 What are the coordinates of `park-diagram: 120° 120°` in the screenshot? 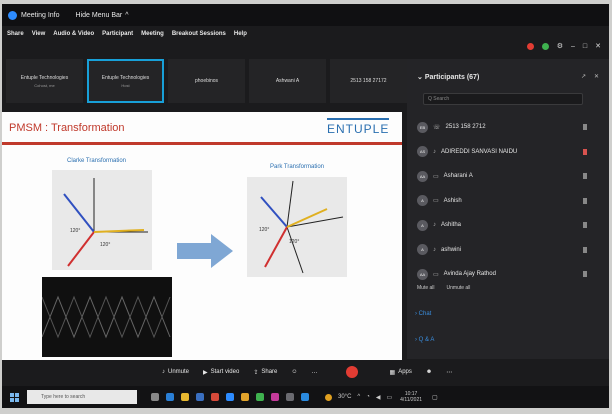 It's located at (297, 227).